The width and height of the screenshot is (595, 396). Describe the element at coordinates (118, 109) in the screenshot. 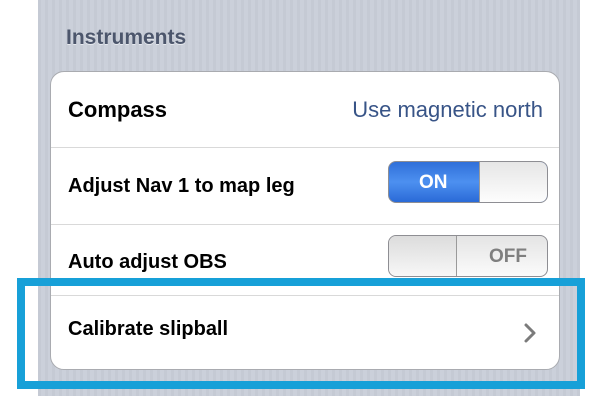

I see `compass-label: Compass` at that location.